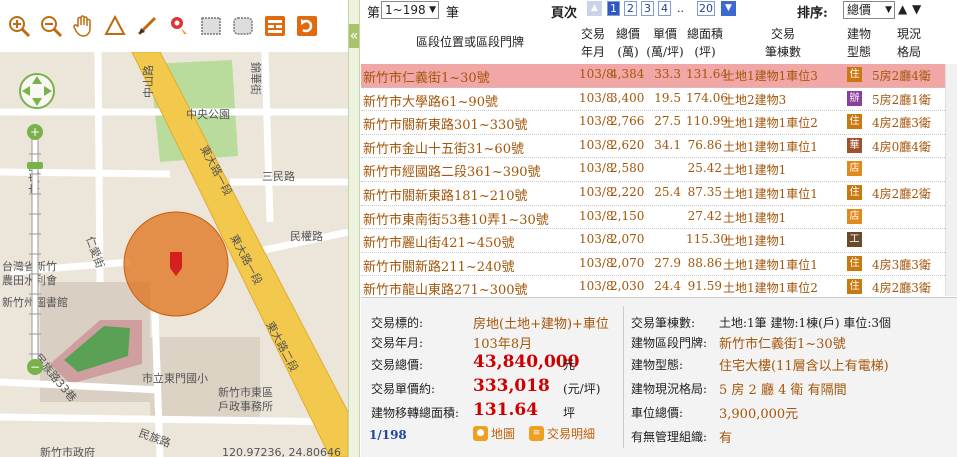 This screenshot has height=457, width=957. Describe the element at coordinates (211, 26) in the screenshot. I see `rect-select-icon` at that location.